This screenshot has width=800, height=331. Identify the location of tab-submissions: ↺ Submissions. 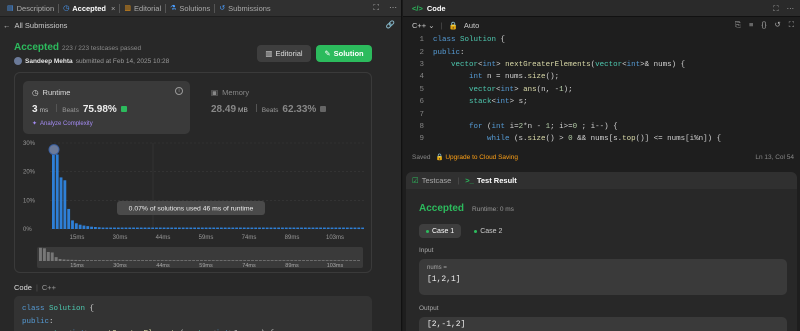
(244, 8).